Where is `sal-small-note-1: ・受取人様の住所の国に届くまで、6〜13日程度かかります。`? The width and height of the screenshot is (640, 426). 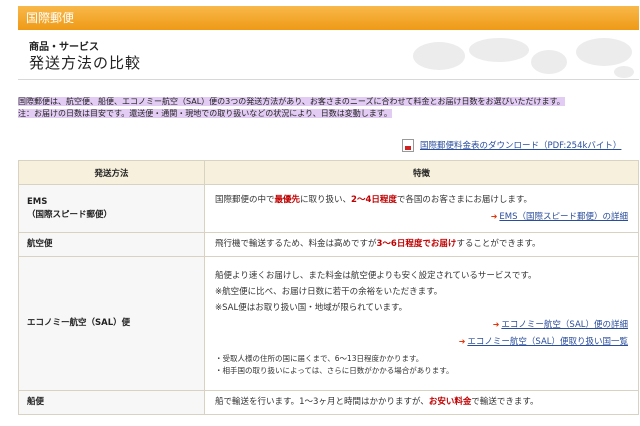
sal-small-note-1: ・受取人様の住所の国に届くまで、6〜13日程度かかります。 is located at coordinates (319, 358).